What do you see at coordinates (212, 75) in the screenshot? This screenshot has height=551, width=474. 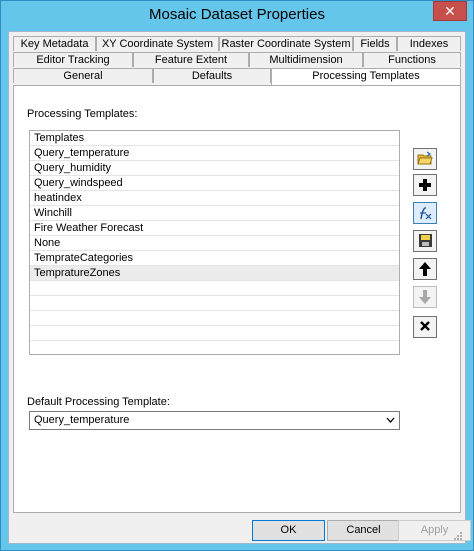 I see `tab-defaults: Defaults` at bounding box center [212, 75].